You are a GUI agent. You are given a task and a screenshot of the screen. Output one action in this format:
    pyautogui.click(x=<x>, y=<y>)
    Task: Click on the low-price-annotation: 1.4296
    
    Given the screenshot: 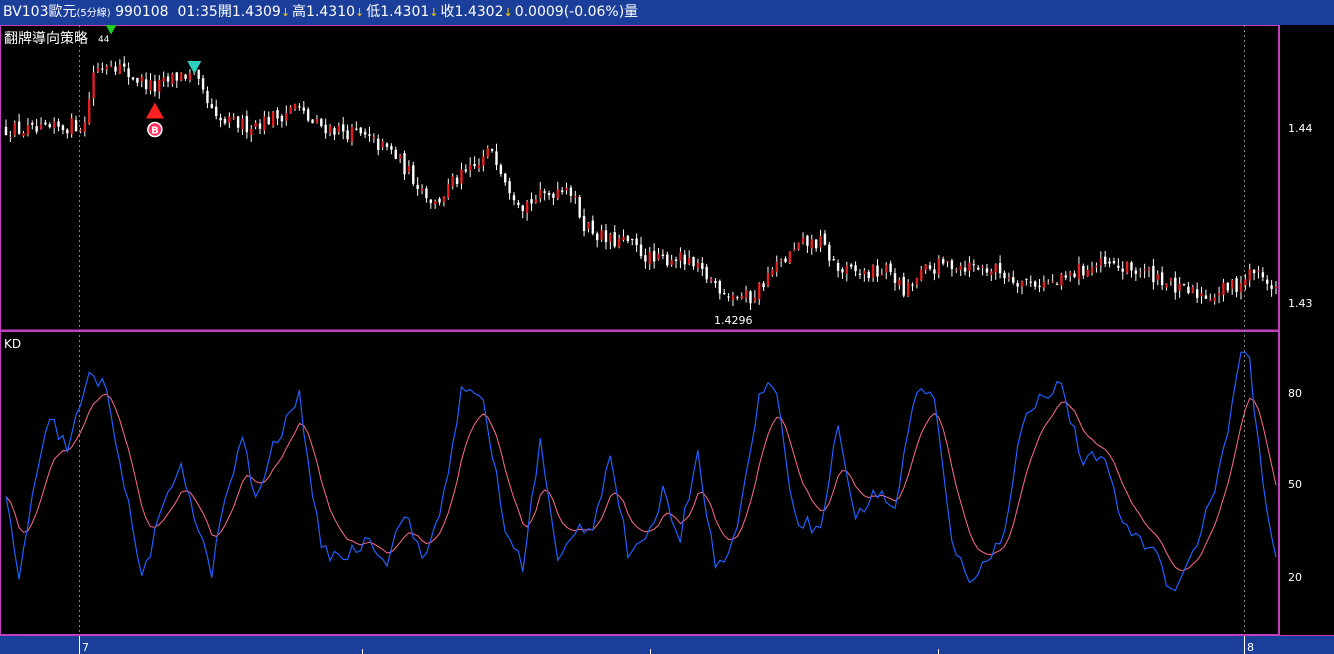 What is the action you would take?
    pyautogui.click(x=733, y=320)
    